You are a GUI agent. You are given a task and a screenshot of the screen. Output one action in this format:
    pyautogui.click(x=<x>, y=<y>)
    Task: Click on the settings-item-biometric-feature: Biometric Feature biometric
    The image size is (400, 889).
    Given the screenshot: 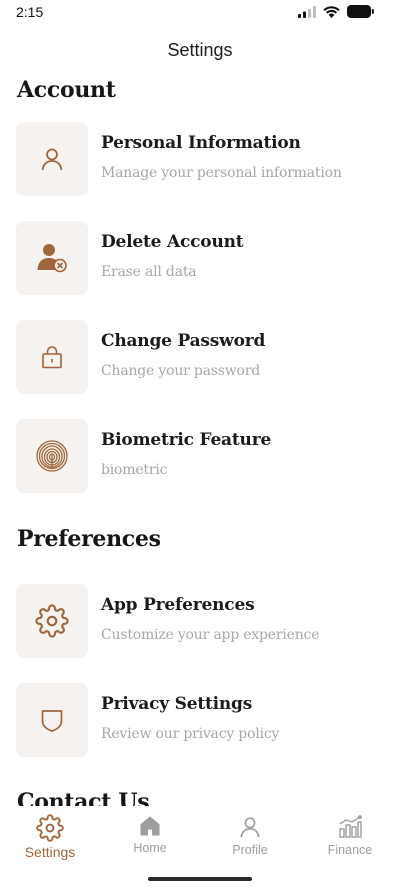 What is the action you would take?
    pyautogui.click(x=201, y=457)
    